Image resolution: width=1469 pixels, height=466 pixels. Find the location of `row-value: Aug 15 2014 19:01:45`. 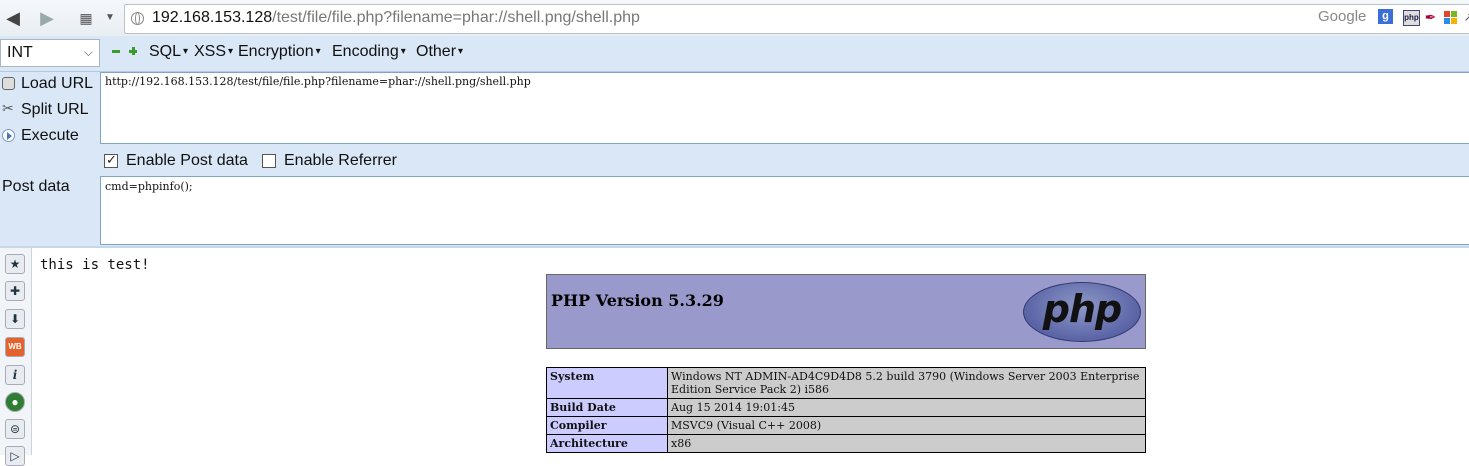

row-value: Aug 15 2014 19:01:45 is located at coordinates (906, 407).